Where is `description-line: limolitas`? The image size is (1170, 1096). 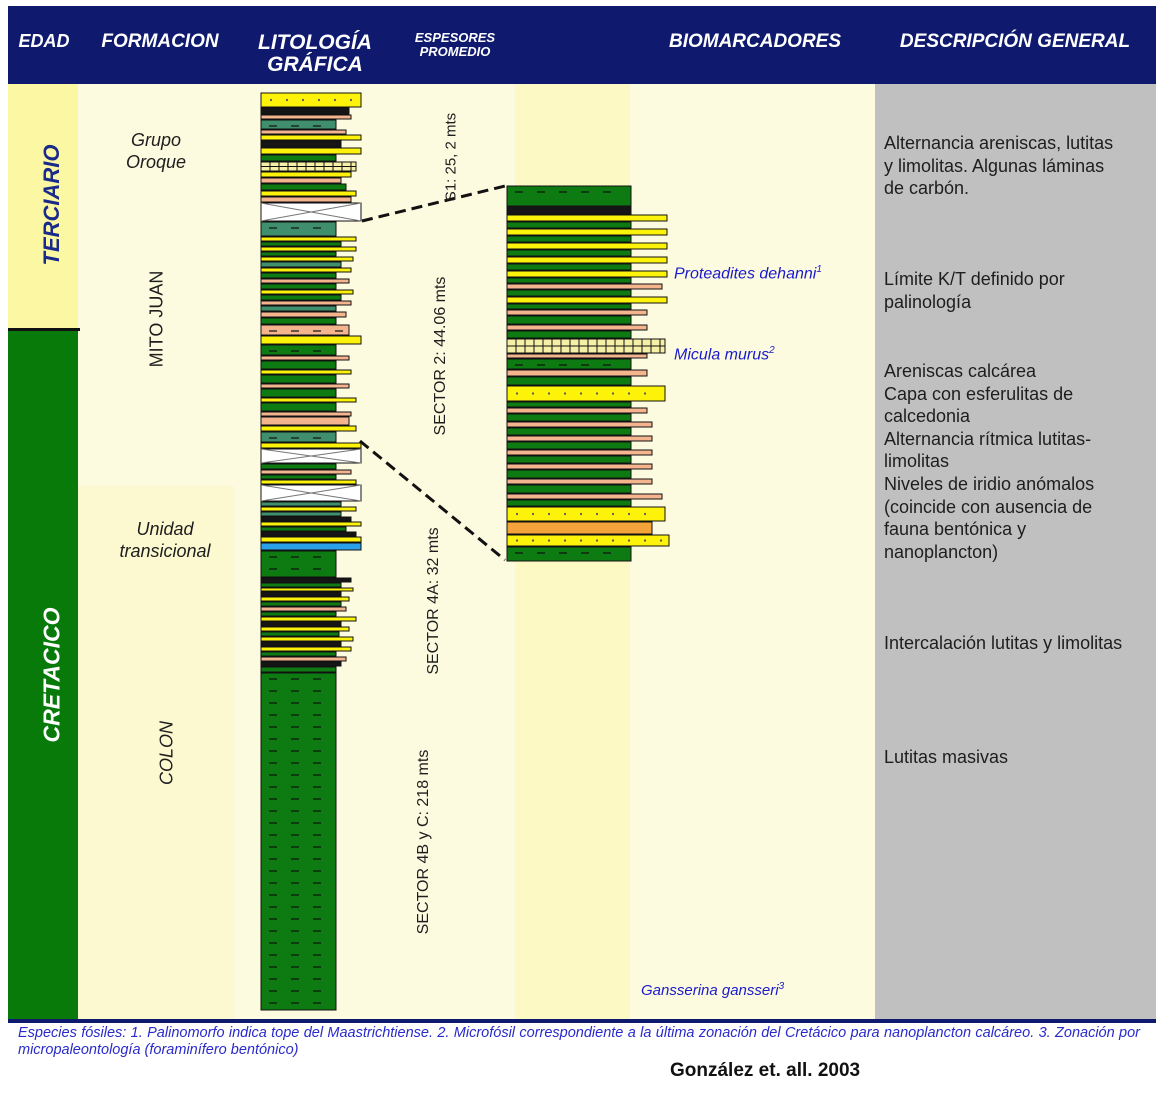 description-line: limolitas is located at coordinates (917, 461).